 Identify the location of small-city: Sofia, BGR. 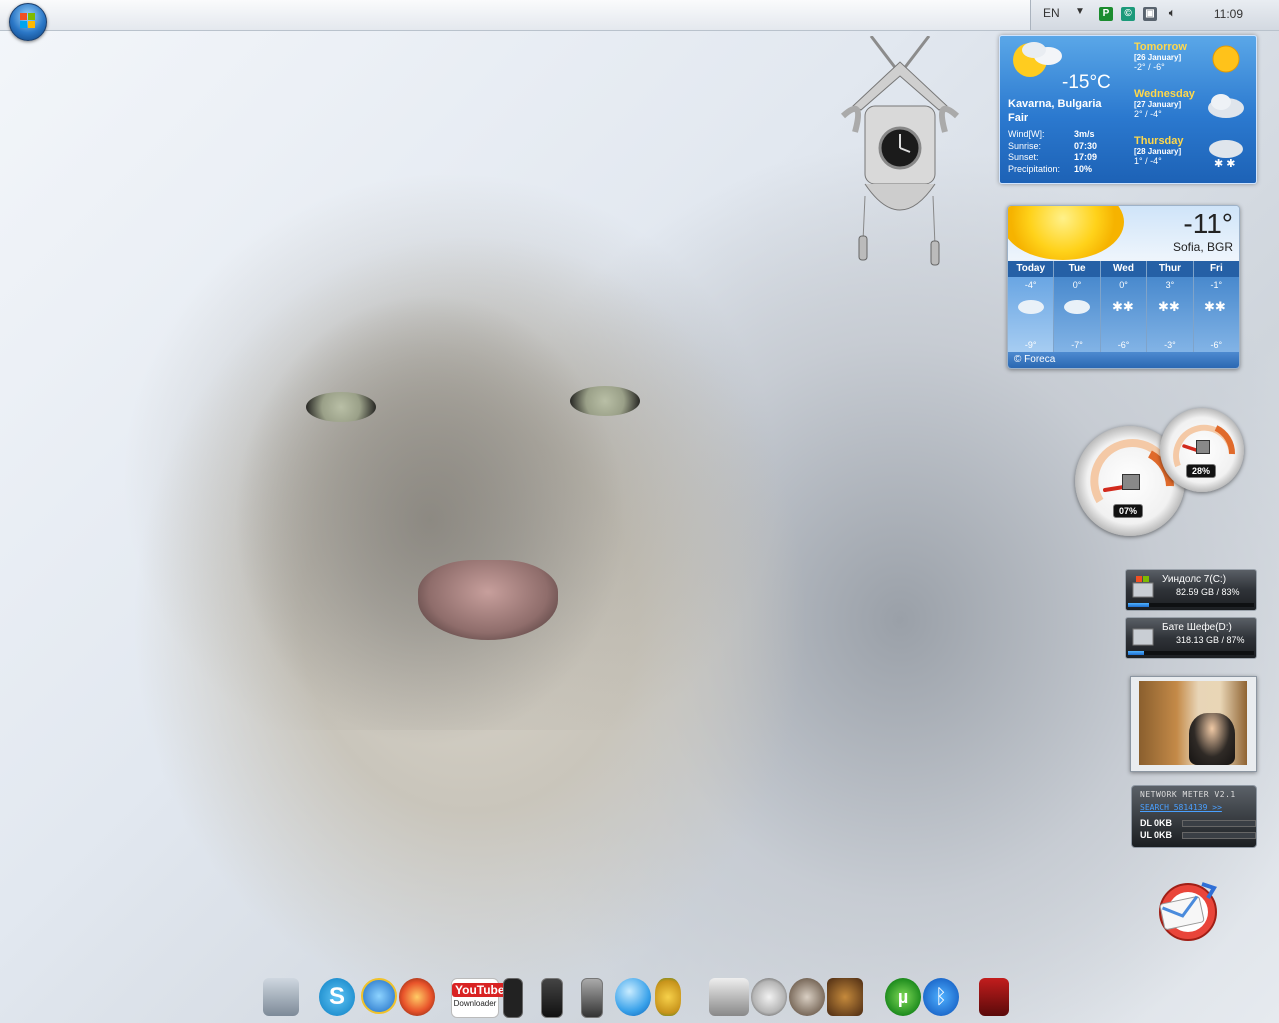
(1202, 247).